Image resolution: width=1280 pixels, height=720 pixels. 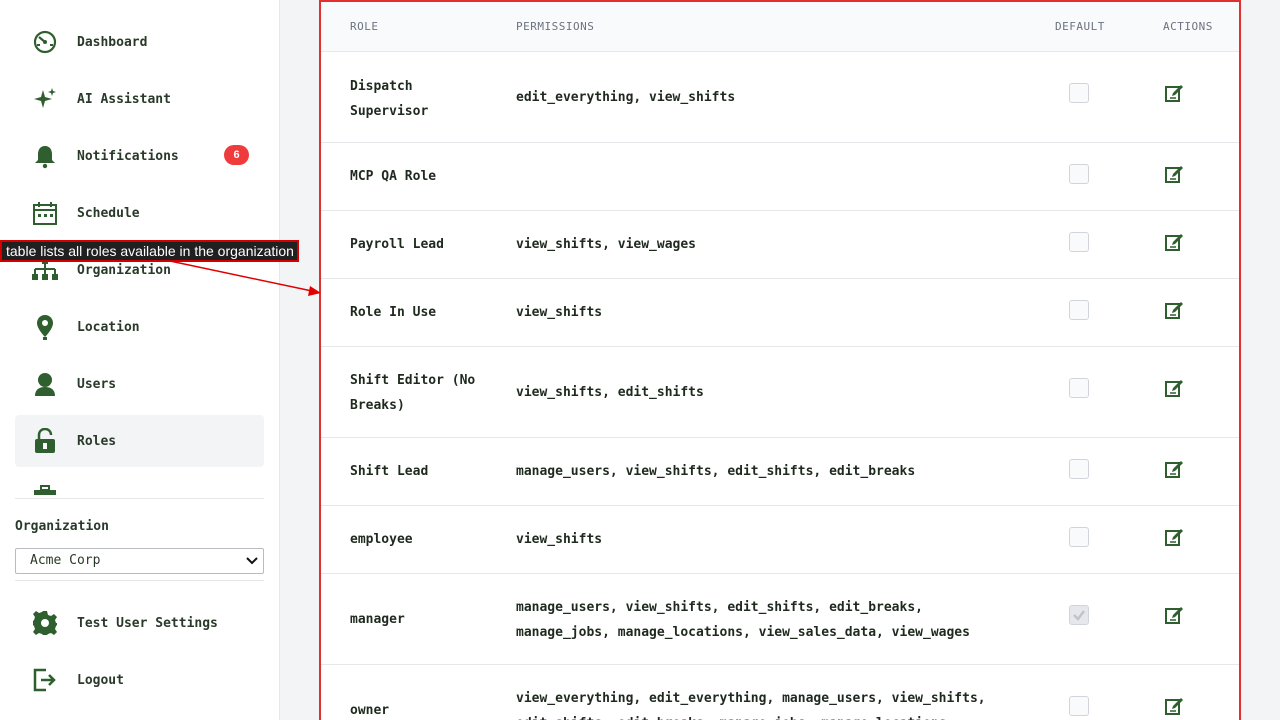 I want to click on map-pin-icon, so click(x=45, y=327).